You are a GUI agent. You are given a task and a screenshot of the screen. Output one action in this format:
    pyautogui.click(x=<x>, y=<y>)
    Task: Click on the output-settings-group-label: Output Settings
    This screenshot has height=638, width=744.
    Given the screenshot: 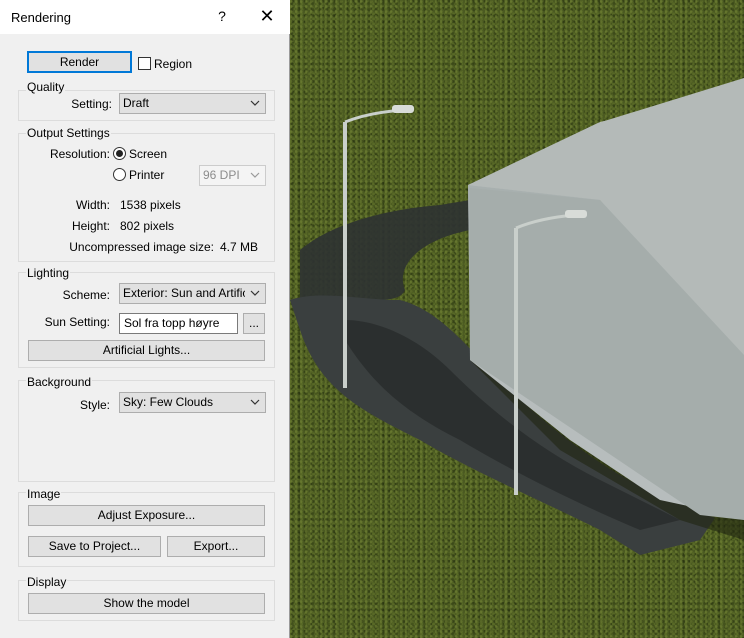 What is the action you would take?
    pyautogui.click(x=68, y=133)
    